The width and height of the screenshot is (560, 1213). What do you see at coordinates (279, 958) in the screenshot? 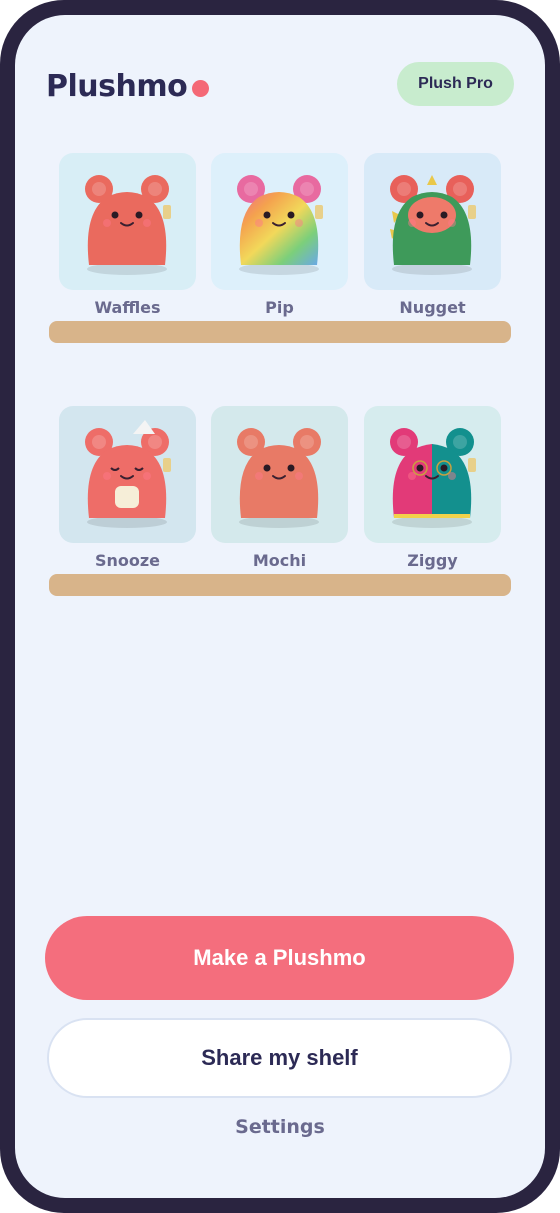
I see `make-plushmo-button: Make a Plushmo` at bounding box center [279, 958].